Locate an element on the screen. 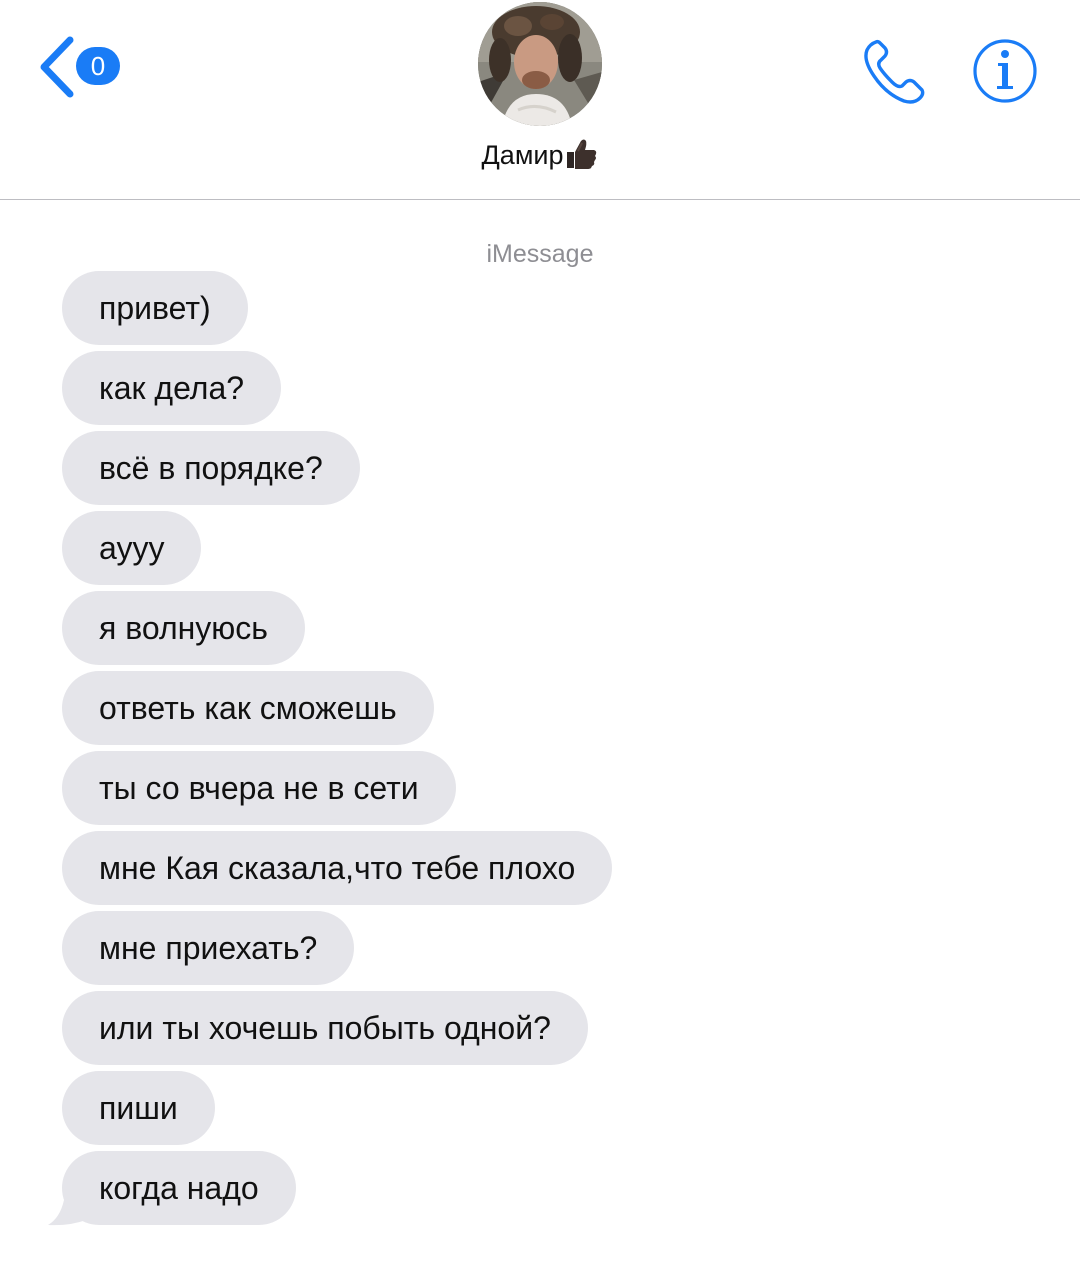 This screenshot has height=1262, width=1080. avatar is located at coordinates (540, 64).